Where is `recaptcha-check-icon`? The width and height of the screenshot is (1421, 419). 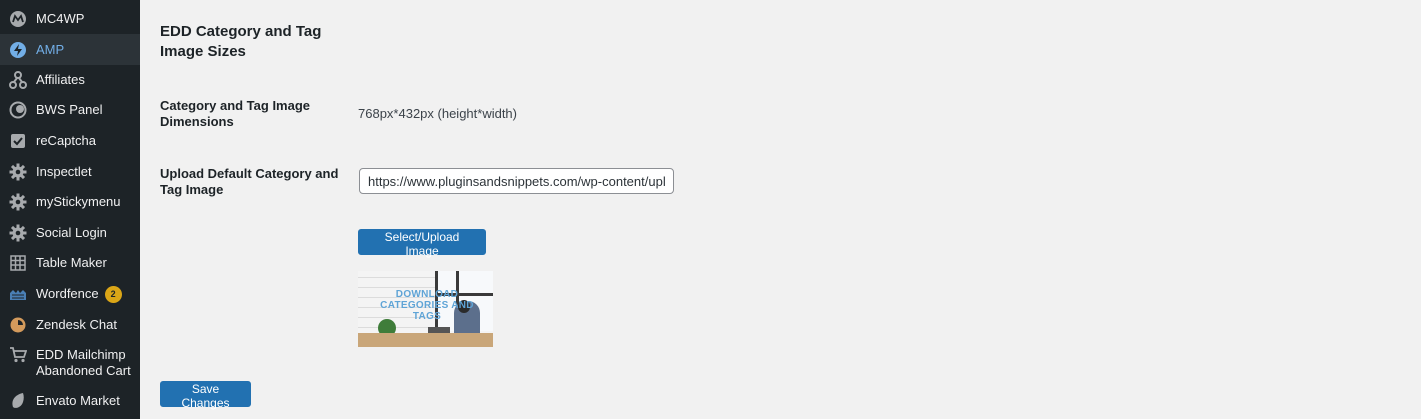 recaptcha-check-icon is located at coordinates (18, 141).